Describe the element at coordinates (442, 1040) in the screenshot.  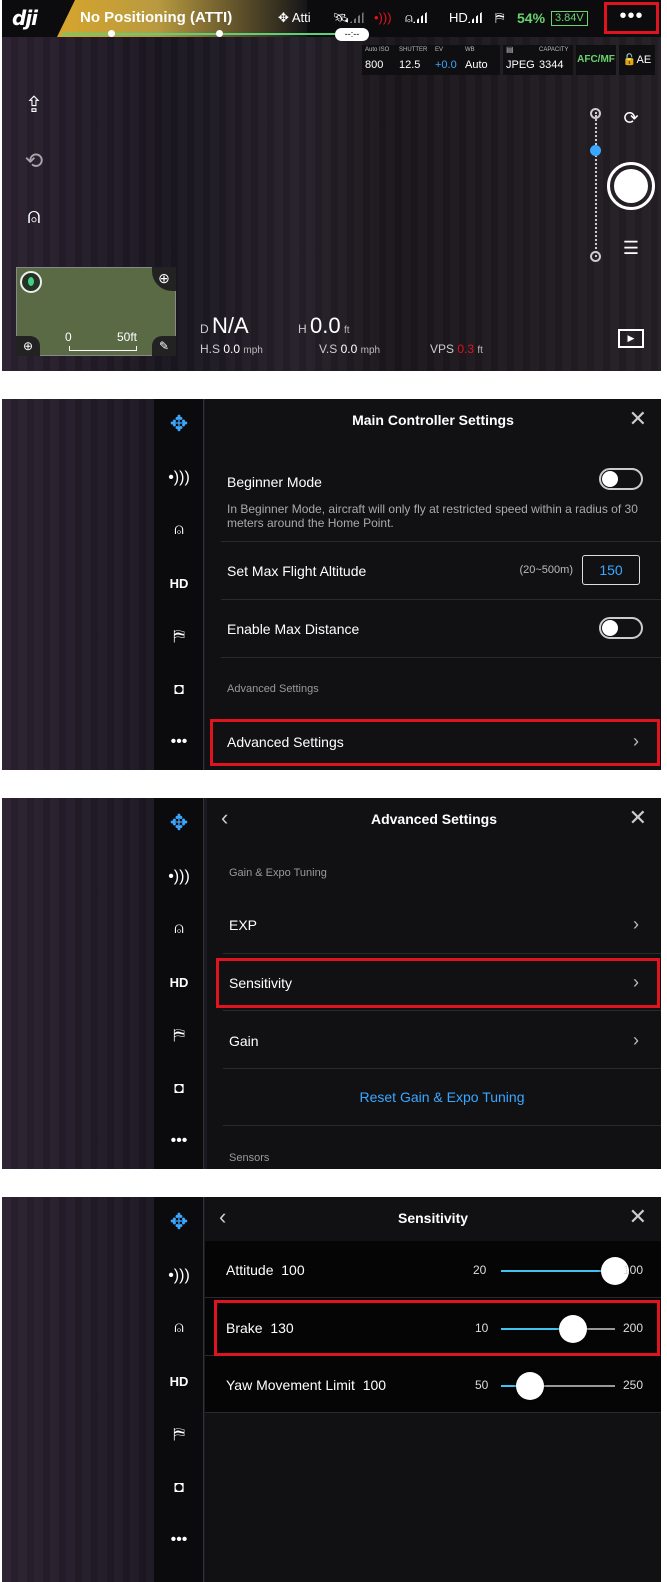
I see `gain-row: Gain ›` at that location.